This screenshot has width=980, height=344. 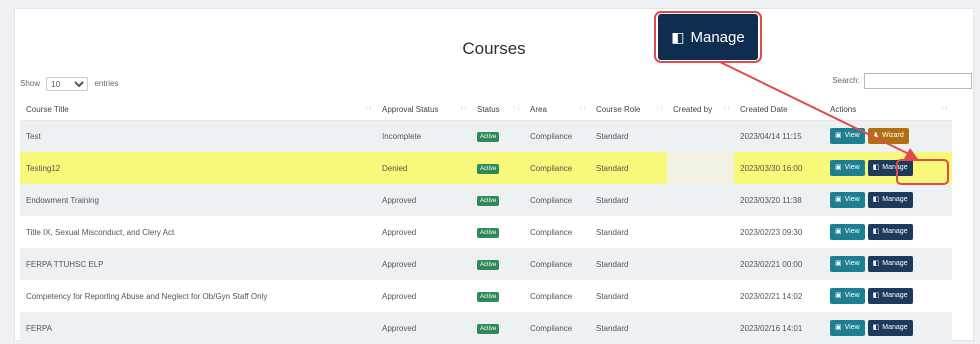 I want to click on arrow-line, so click(x=816, y=109).